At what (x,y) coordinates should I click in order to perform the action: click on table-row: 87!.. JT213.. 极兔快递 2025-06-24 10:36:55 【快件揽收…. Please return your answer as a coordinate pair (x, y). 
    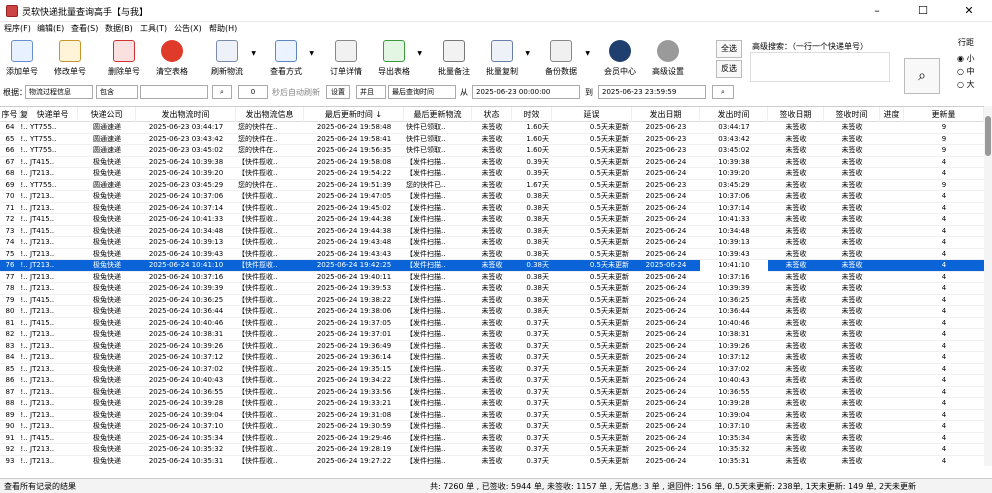
    Looking at the image, I should click on (492, 392).